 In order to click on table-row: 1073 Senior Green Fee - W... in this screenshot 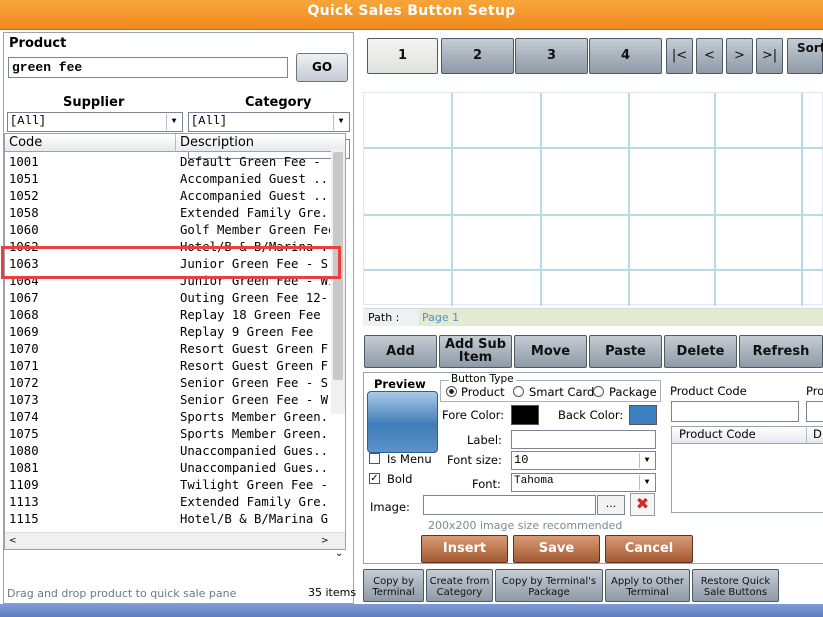, I will do `click(168, 400)`.